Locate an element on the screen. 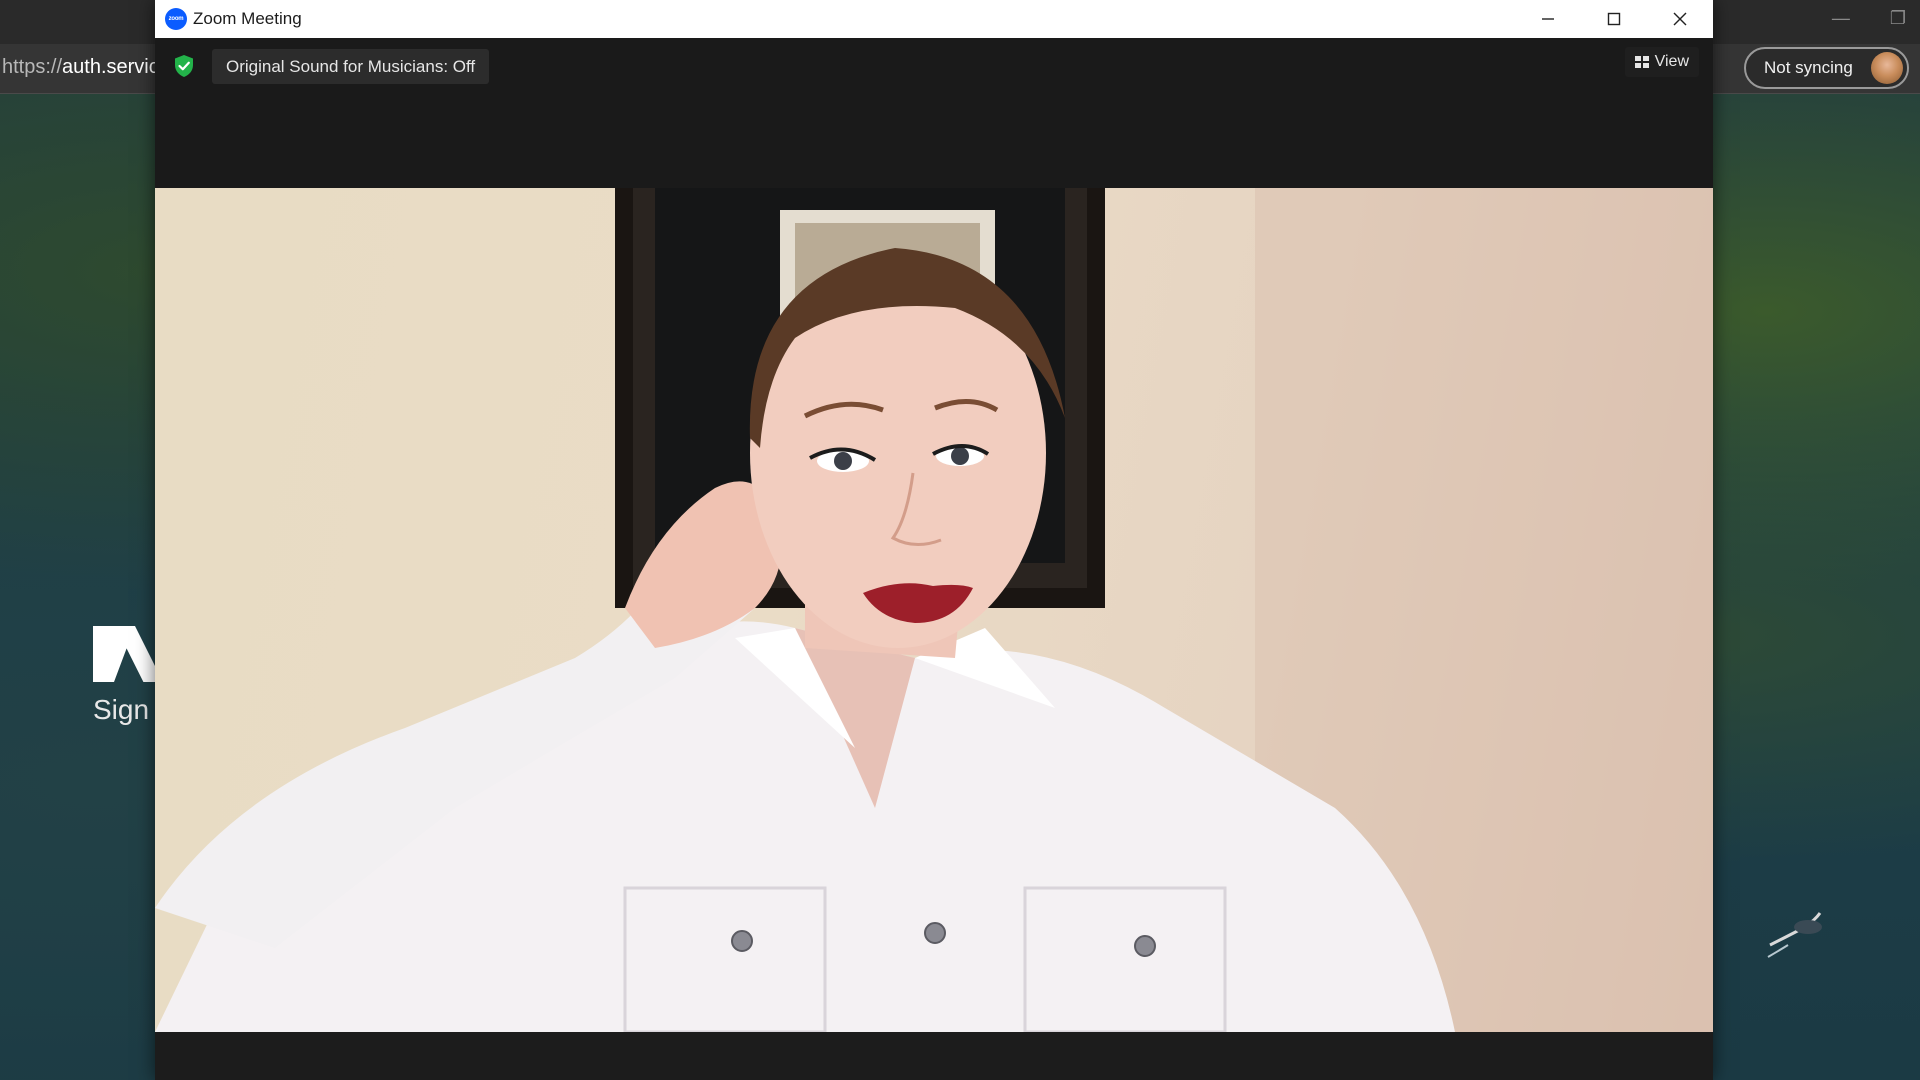  video-bottom-bar is located at coordinates (934, 1056).